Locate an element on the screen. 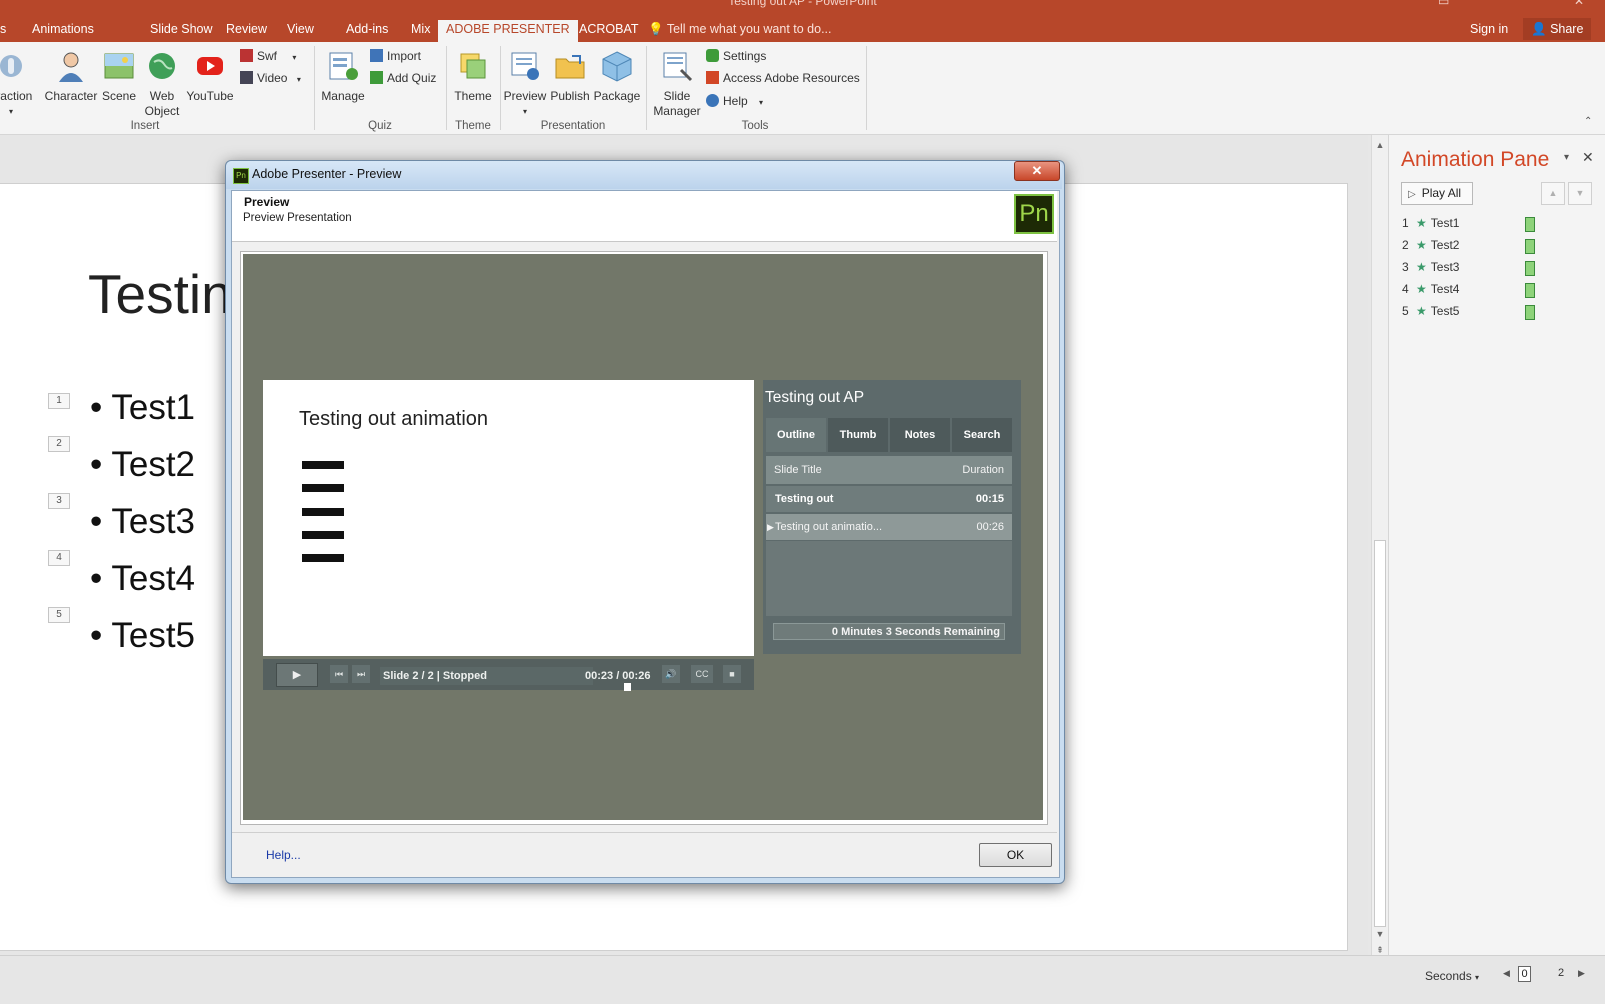 This screenshot has height=1004, width=1605. package-button: Package is located at coordinates (617, 77).